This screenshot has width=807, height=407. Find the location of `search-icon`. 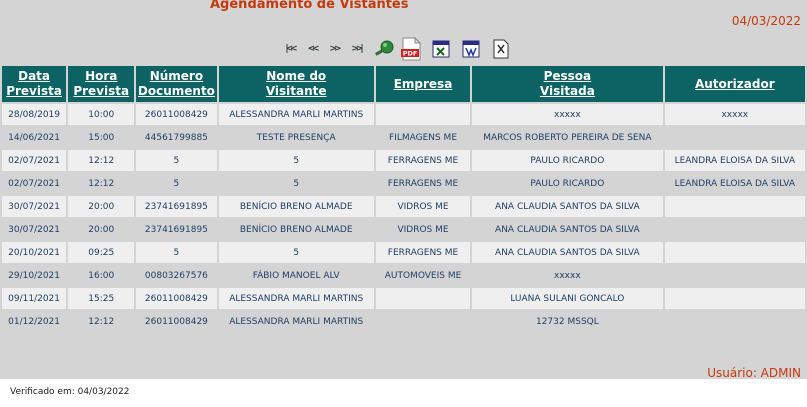

search-icon is located at coordinates (385, 49).